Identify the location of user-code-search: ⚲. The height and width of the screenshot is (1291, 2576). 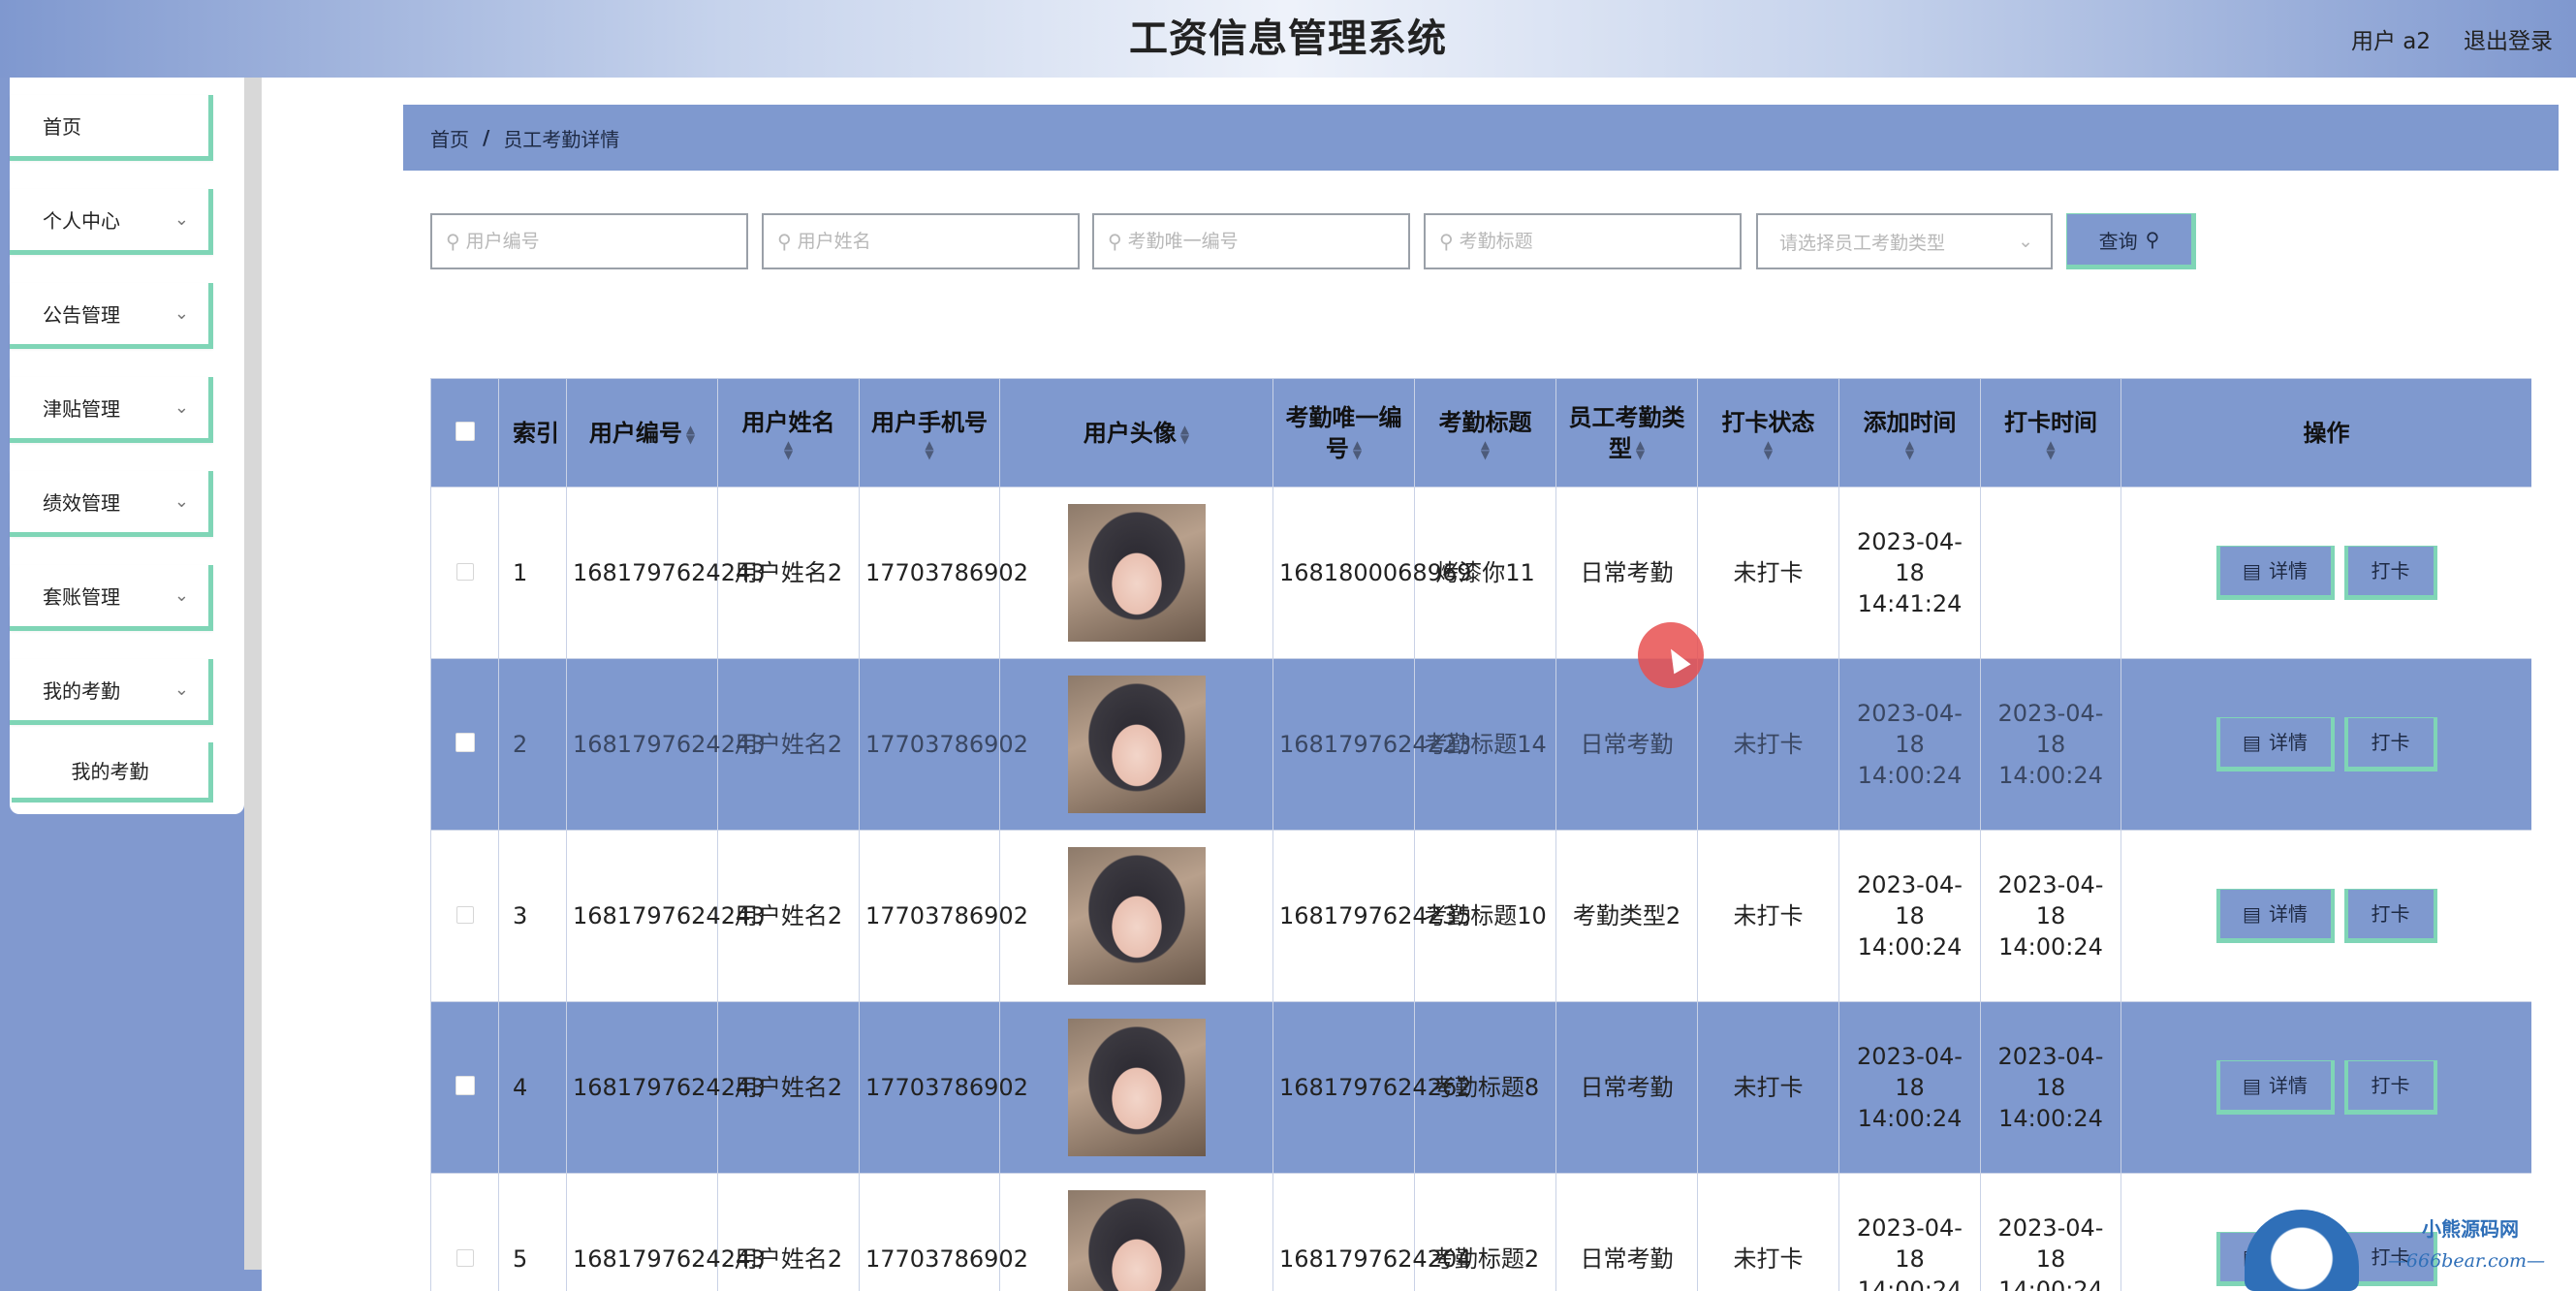
(589, 241).